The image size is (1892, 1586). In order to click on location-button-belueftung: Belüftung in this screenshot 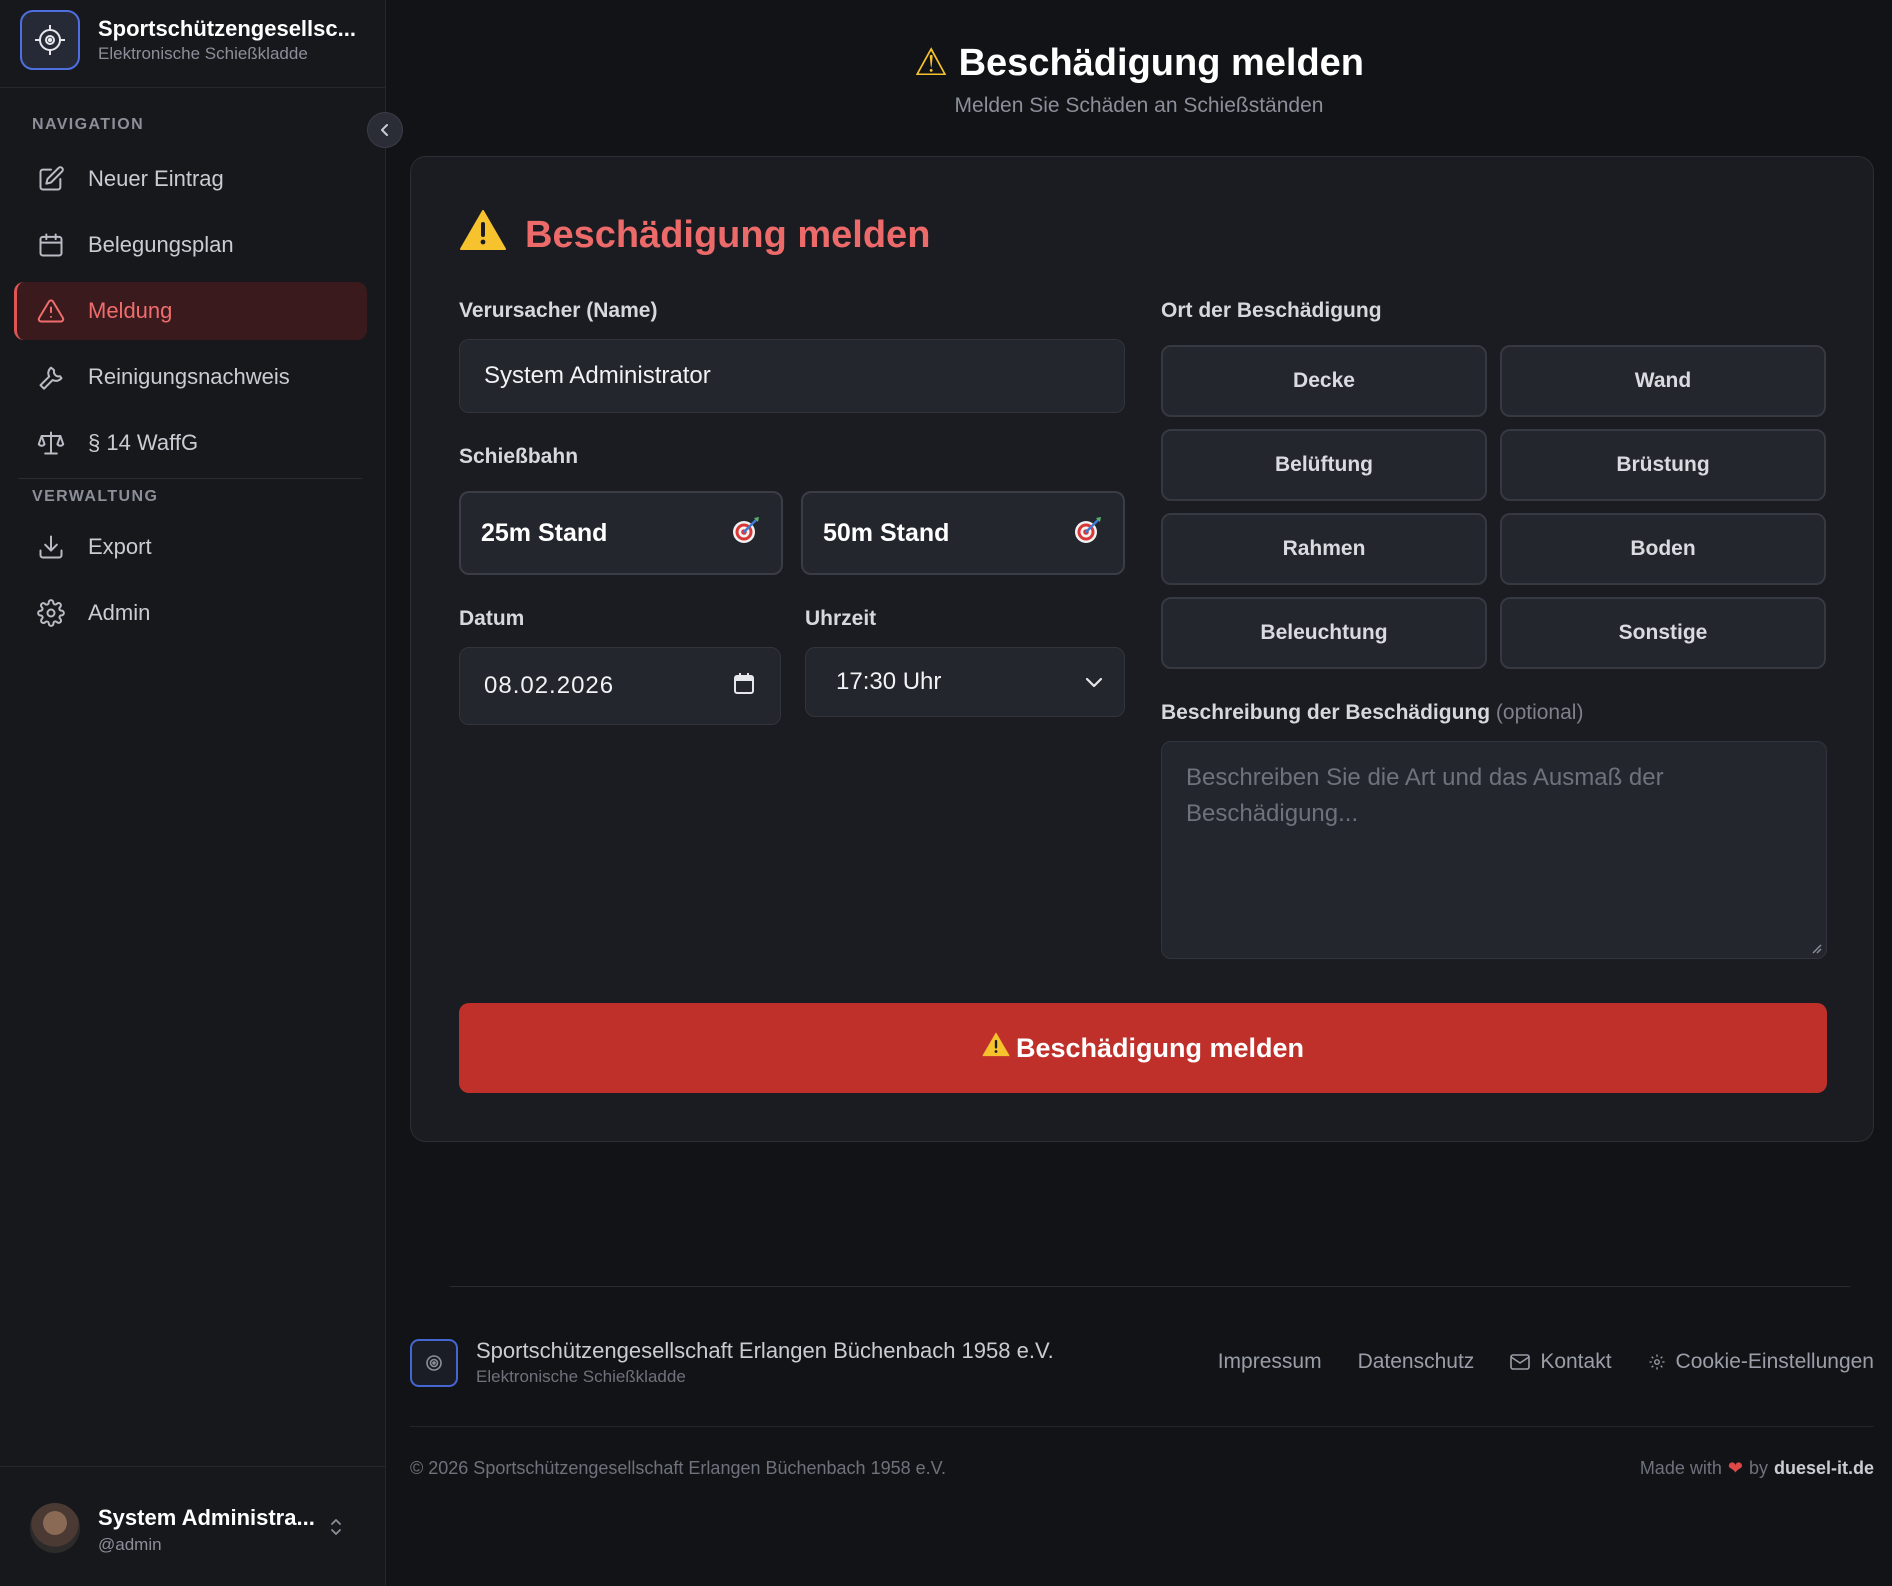, I will do `click(1324, 465)`.